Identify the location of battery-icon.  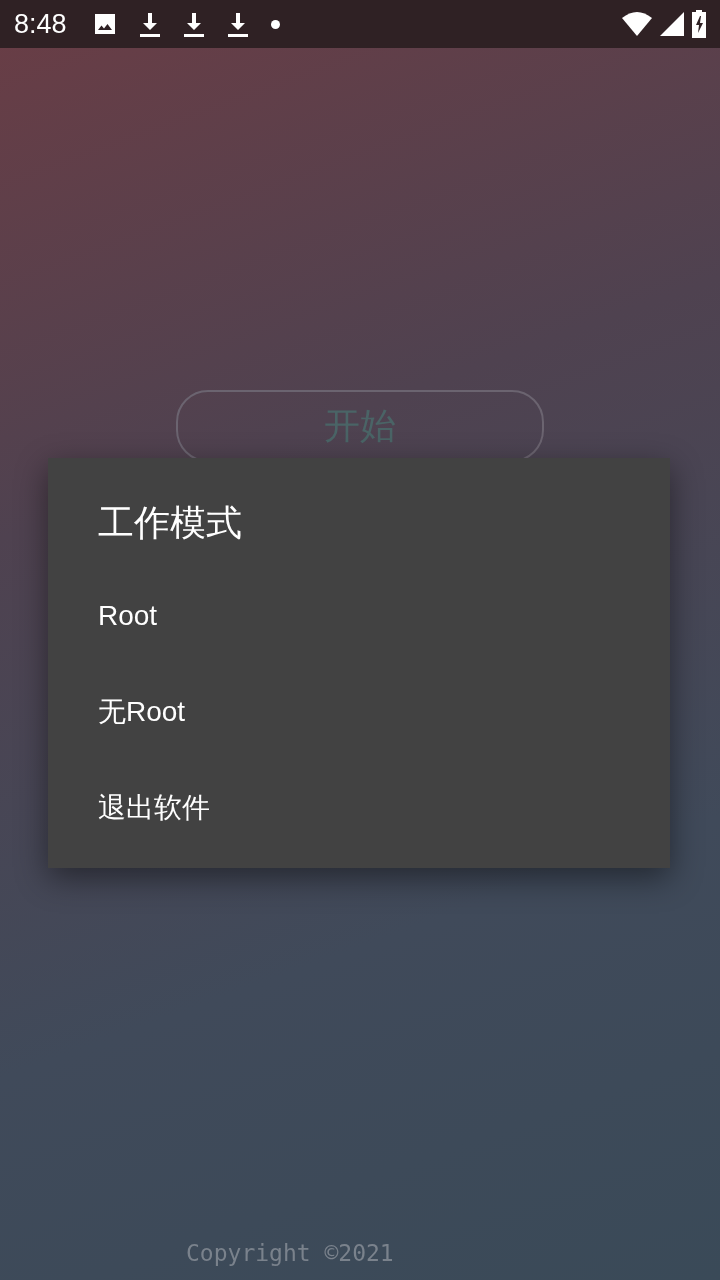
(699, 24).